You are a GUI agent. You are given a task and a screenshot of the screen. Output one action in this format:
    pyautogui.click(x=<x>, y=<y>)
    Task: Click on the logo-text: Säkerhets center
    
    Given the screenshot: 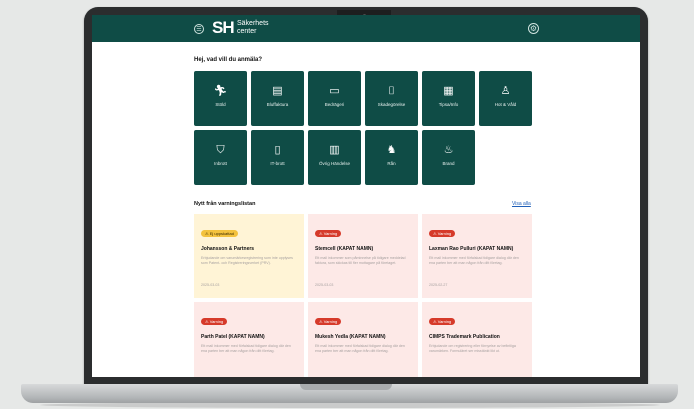 What is the action you would take?
    pyautogui.click(x=253, y=28)
    